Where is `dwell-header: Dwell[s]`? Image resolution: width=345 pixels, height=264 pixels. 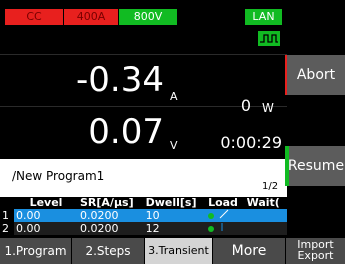 dwell-header: Dwell[s] is located at coordinates (171, 202).